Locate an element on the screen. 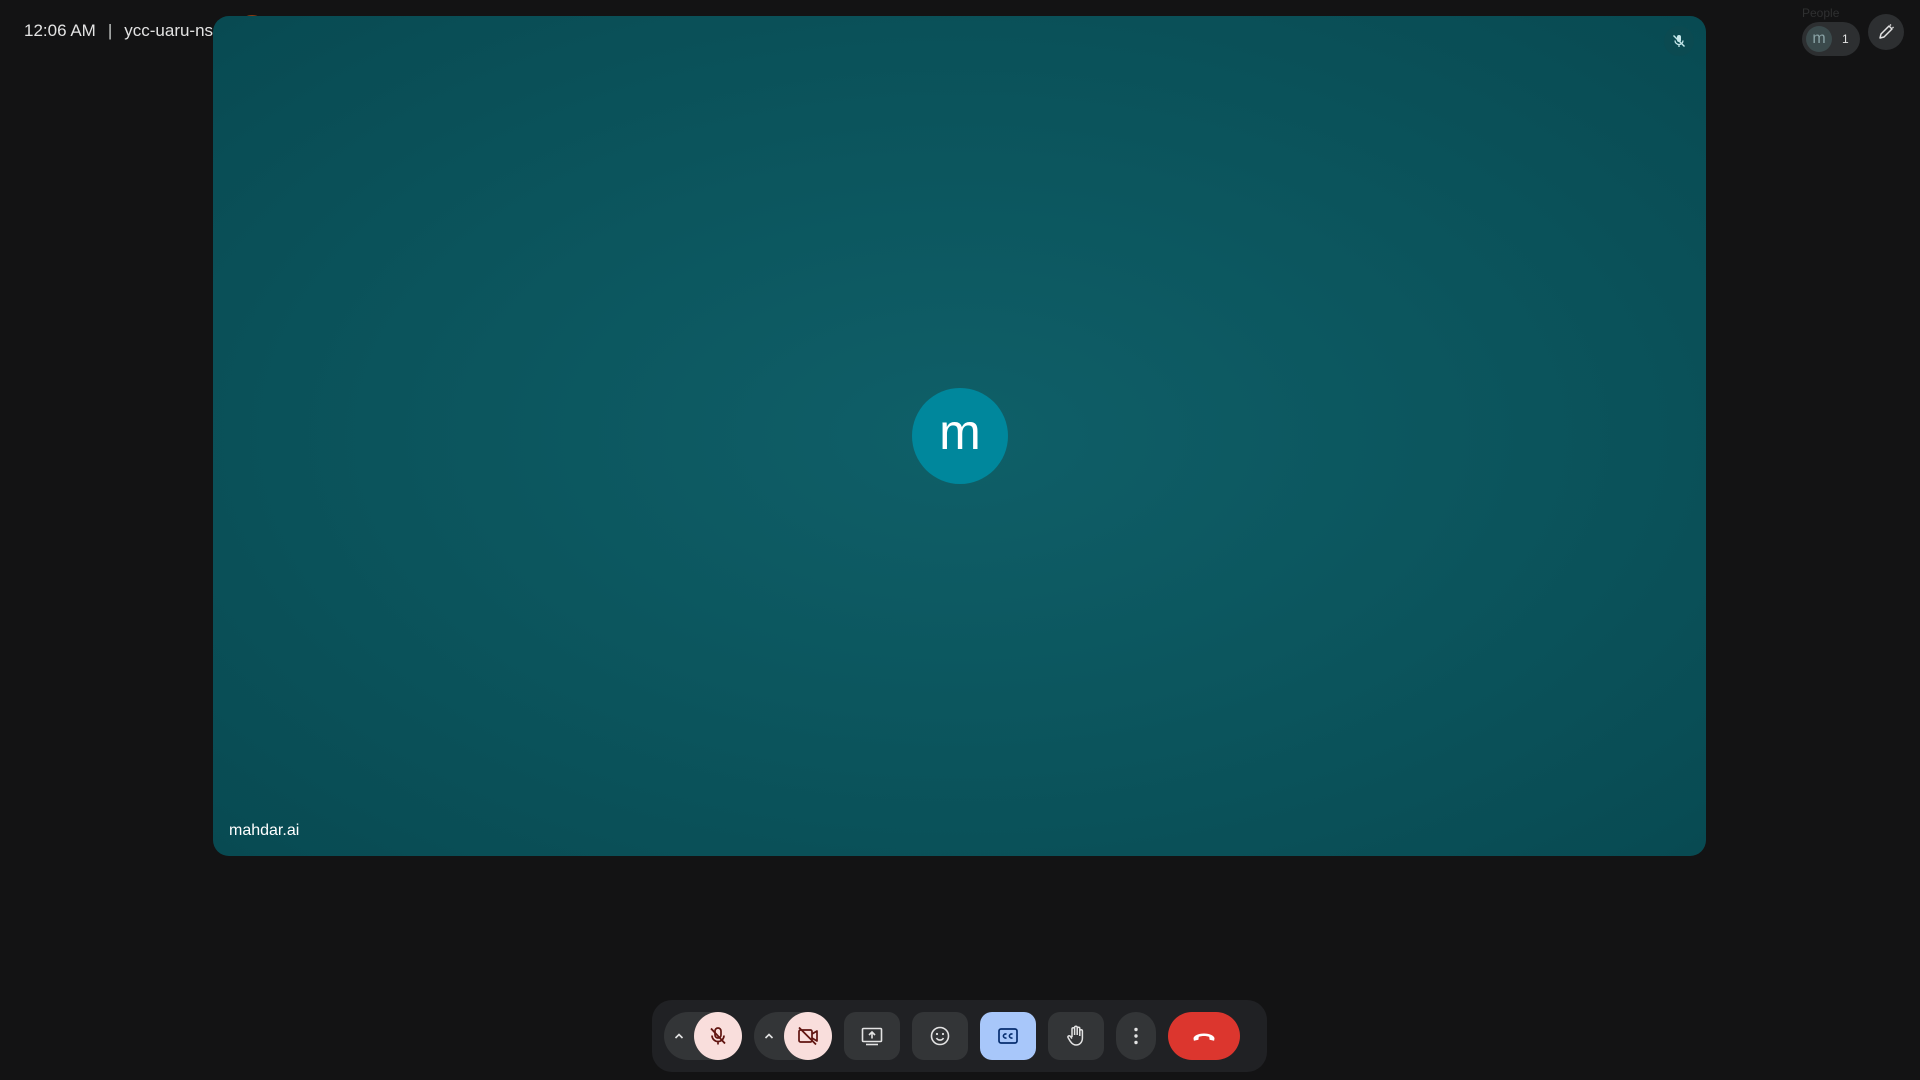 Image resolution: width=1920 pixels, height=1080 pixels. participant-avatar-letter: m is located at coordinates (960, 432).